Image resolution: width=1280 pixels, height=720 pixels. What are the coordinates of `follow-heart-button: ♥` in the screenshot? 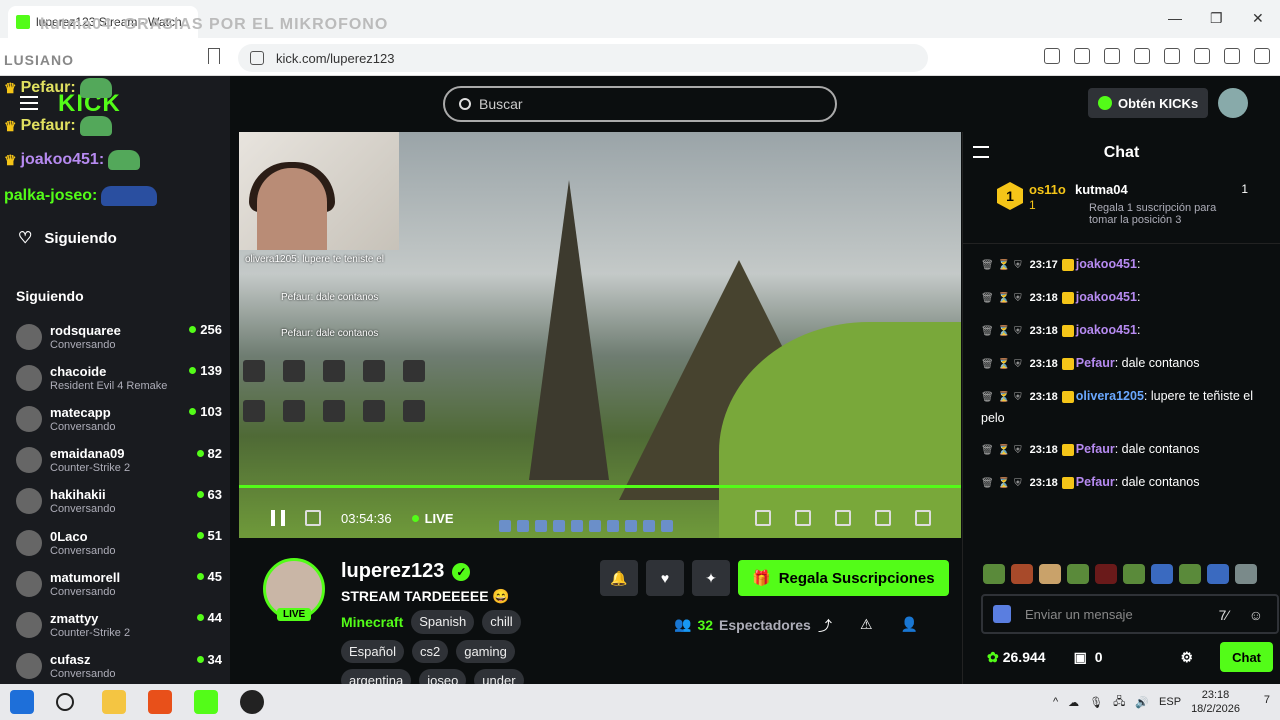 It's located at (665, 578).